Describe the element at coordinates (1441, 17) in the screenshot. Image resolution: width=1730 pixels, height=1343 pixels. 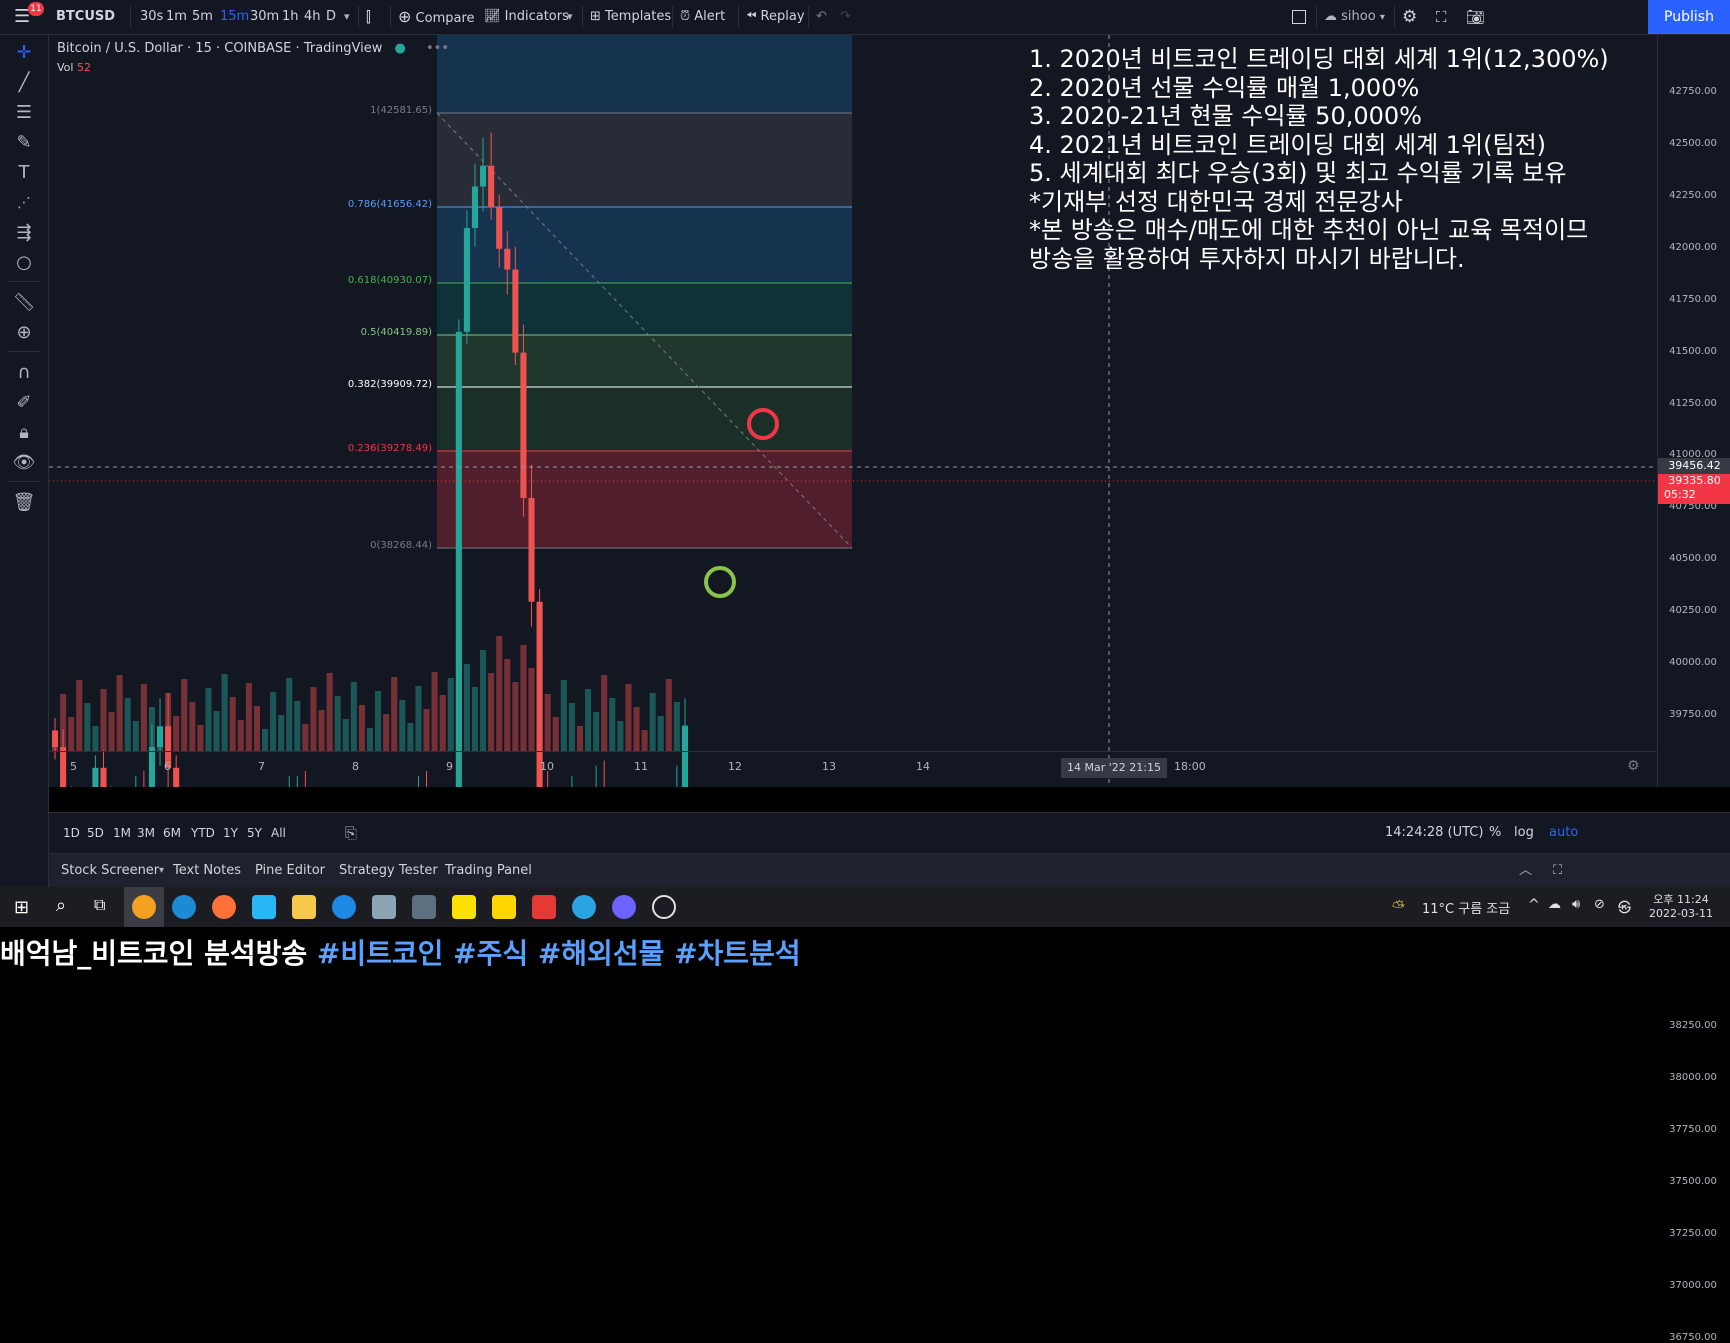
I see `fullscreen-icon: ⛶` at that location.